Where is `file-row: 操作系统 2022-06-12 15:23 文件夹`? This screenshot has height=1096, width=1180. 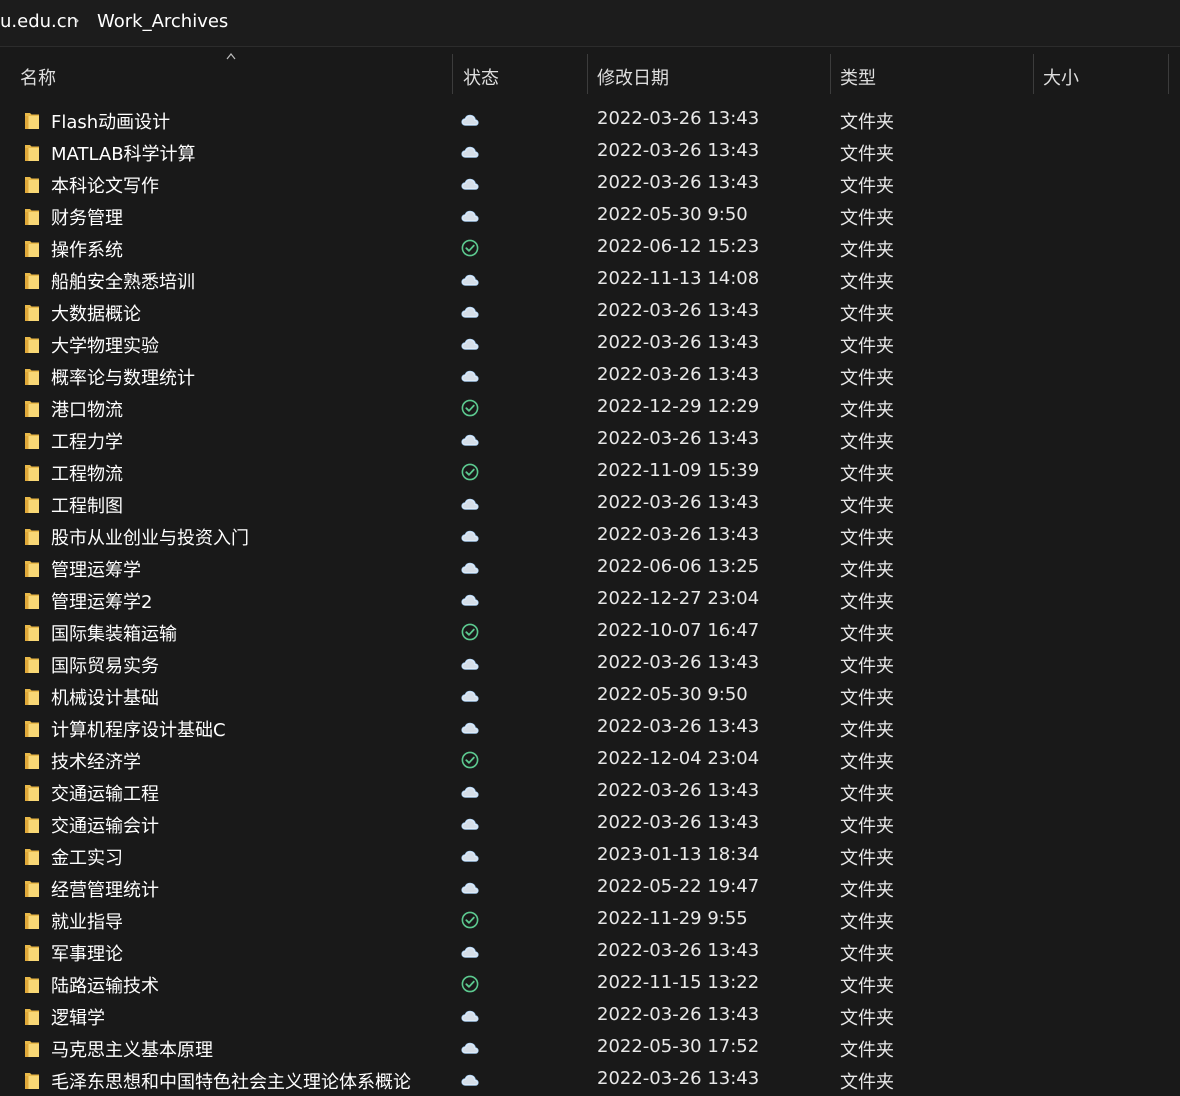
file-row: 操作系统 2022-06-12 15:23 文件夹 is located at coordinates (590, 248).